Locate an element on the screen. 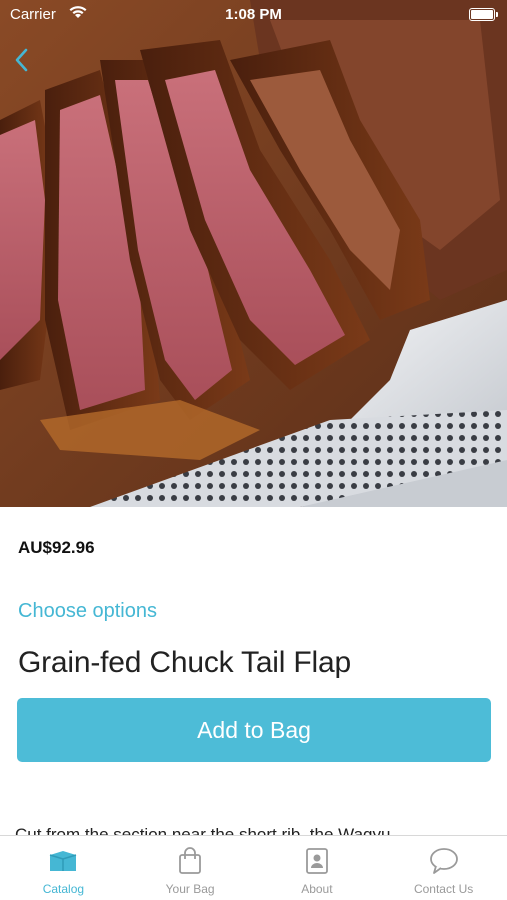 The image size is (507, 900). product-title: Grain-fed Chuck Tail Flap is located at coordinates (184, 662).